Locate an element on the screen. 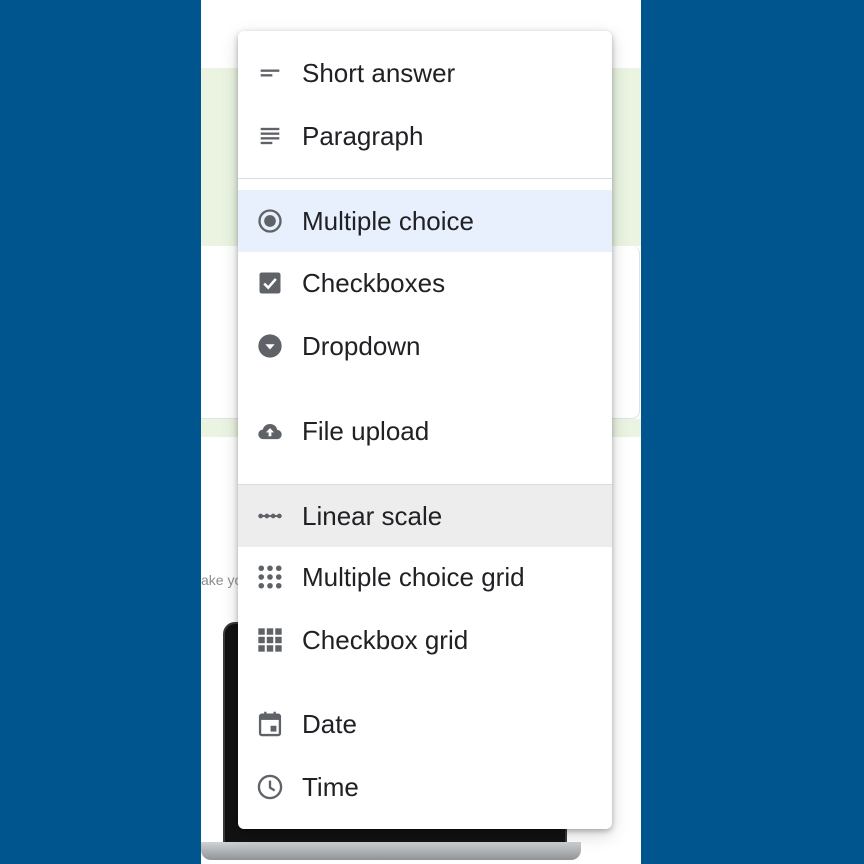 The image size is (864, 864). menu-item-checkboxes: Checkboxes is located at coordinates (425, 283).